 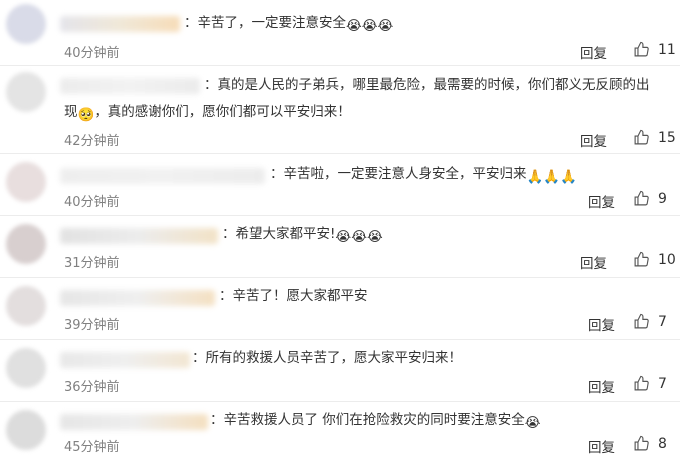 I want to click on comment-item: ：辛苦啦，一定要注意人身安全，平安归来🙏🙏🙏 40分钟前 回复 9, so click(x=340, y=185).